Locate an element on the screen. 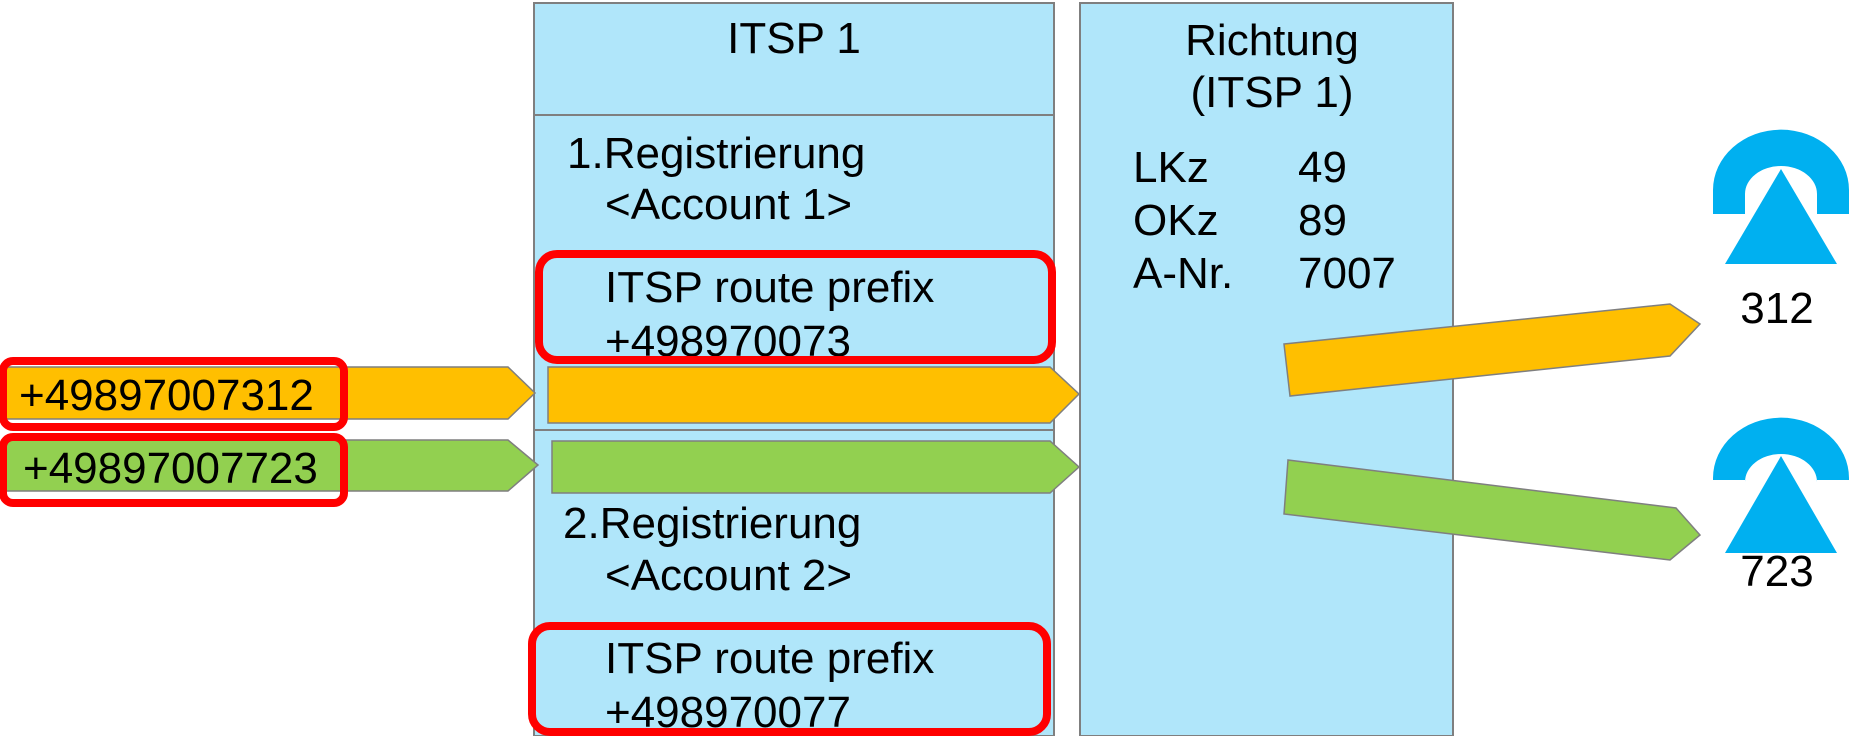 The width and height of the screenshot is (1852, 736). itsp-title: ITSP 1 is located at coordinates (794, 38).